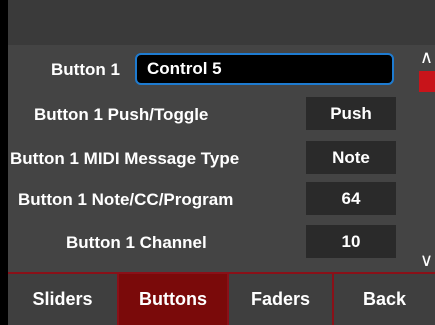 This screenshot has height=325, width=435. I want to click on midi-message-type-value: Note, so click(351, 157).